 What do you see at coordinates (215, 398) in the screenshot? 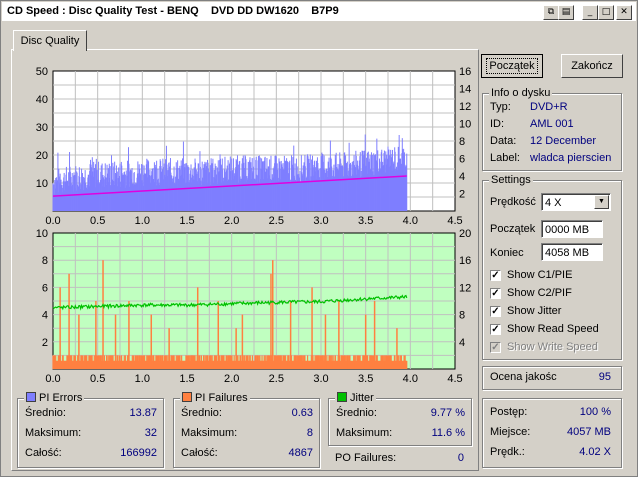
I see `pi-failures-title: PI Failures` at bounding box center [215, 398].